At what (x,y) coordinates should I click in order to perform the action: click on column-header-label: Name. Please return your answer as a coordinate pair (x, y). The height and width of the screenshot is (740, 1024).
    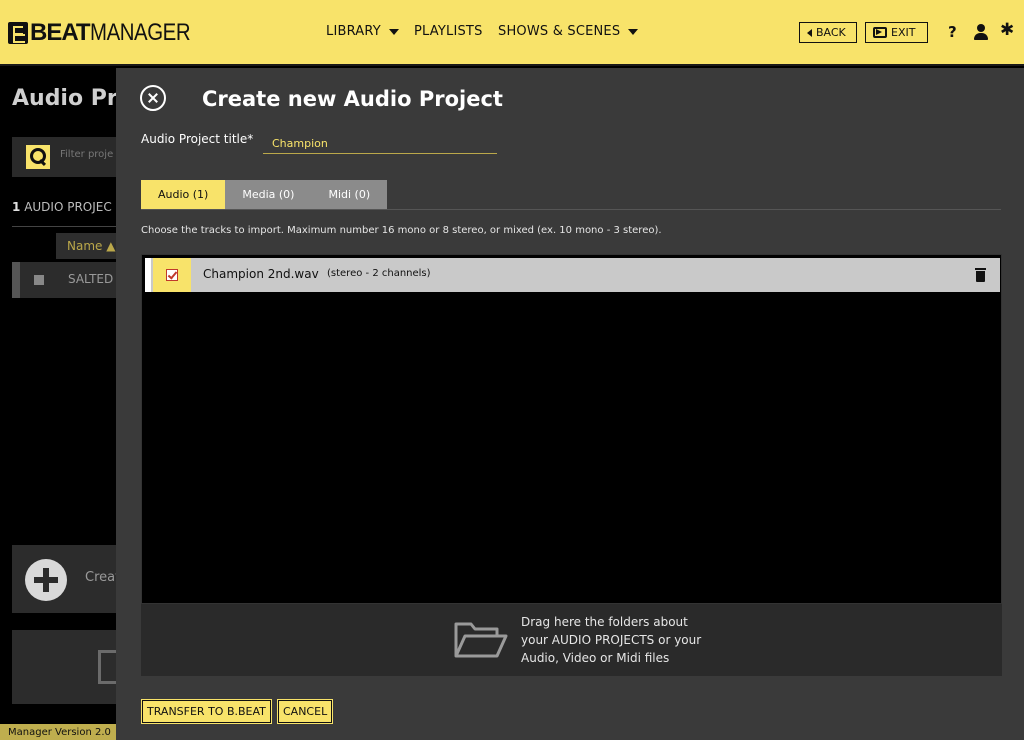
    Looking at the image, I should click on (85, 246).